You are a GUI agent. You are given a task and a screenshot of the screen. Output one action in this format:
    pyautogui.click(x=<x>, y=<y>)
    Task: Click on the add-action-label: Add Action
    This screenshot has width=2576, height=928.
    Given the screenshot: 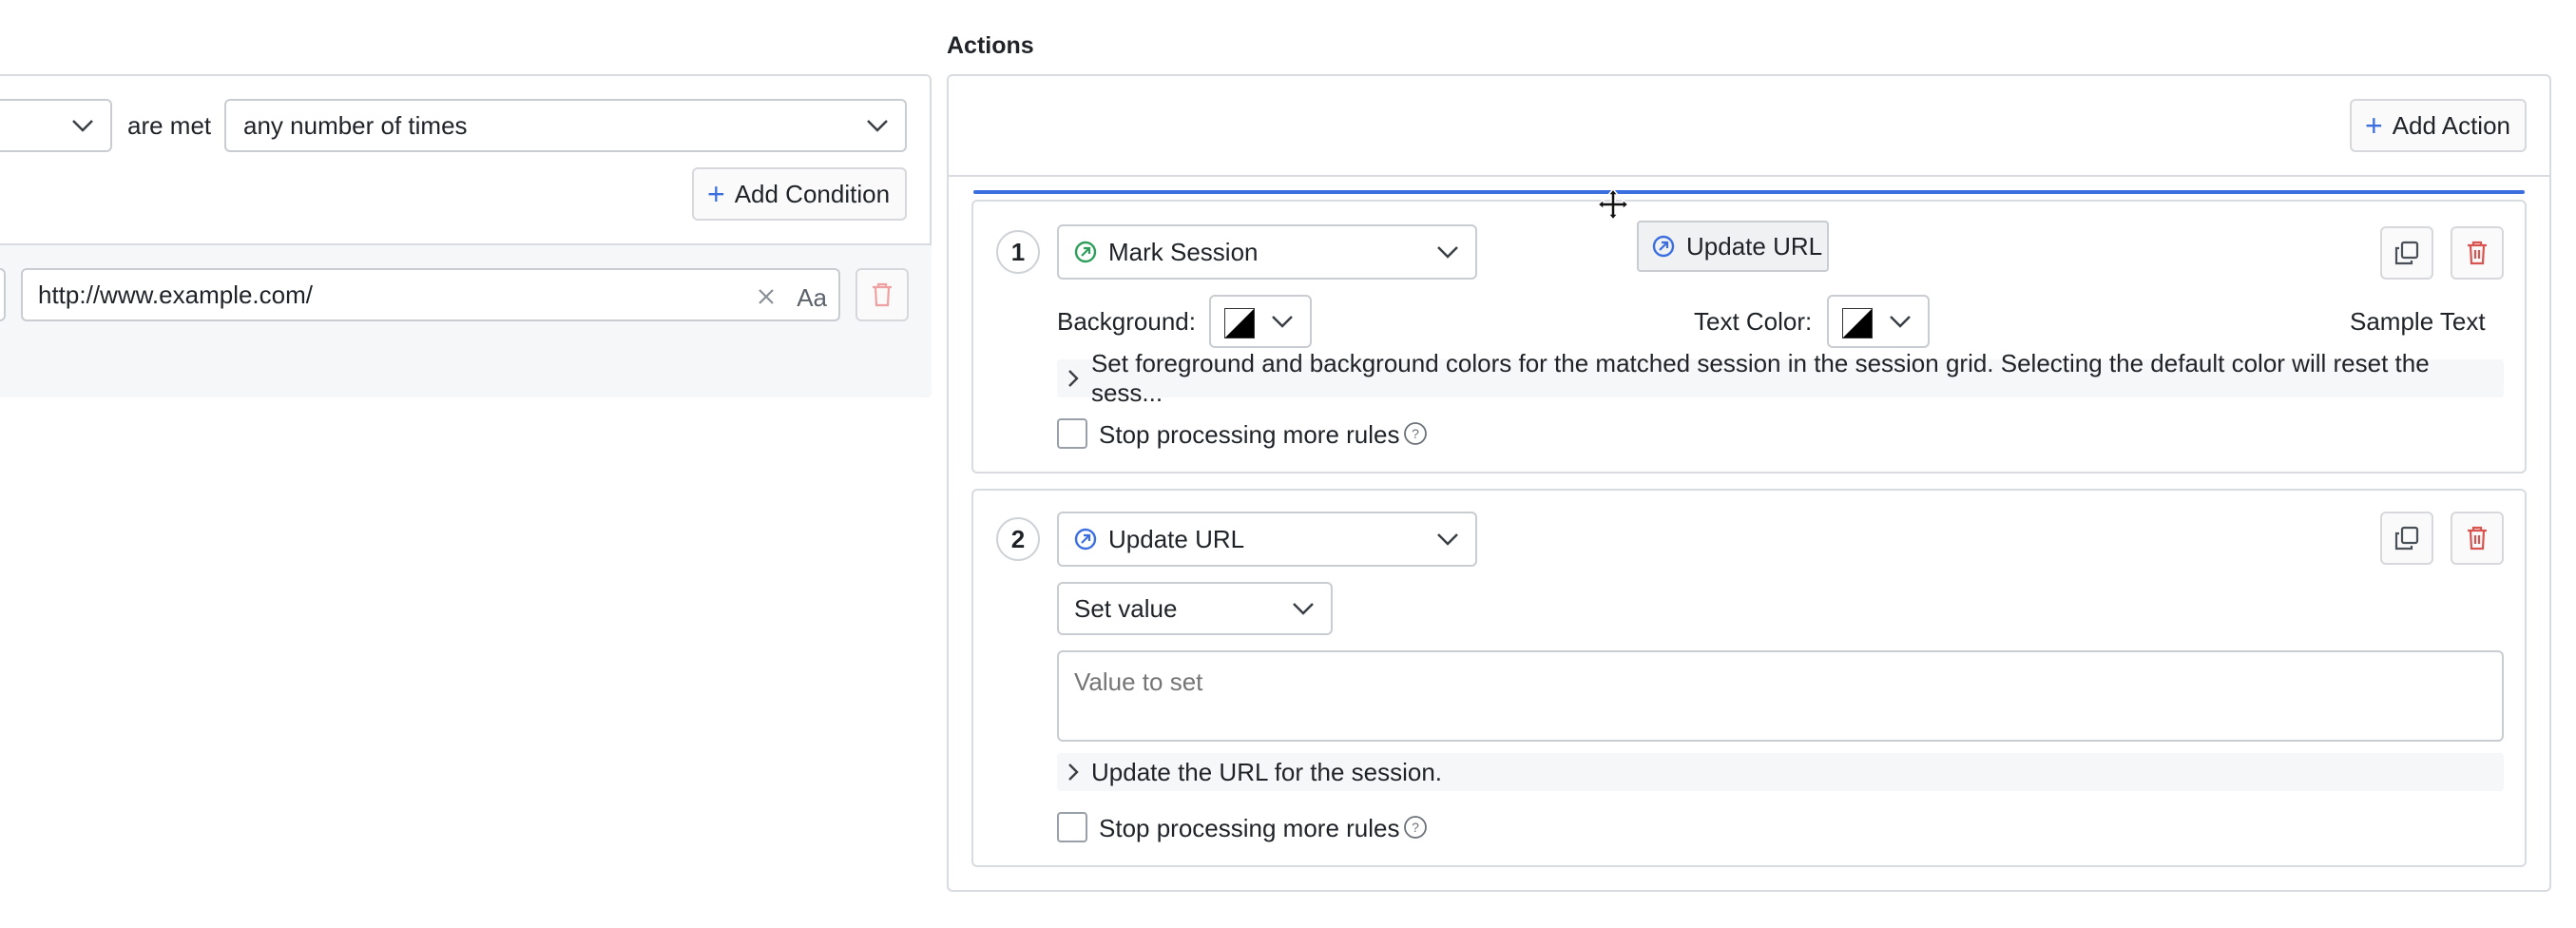 What is the action you would take?
    pyautogui.click(x=2451, y=125)
    